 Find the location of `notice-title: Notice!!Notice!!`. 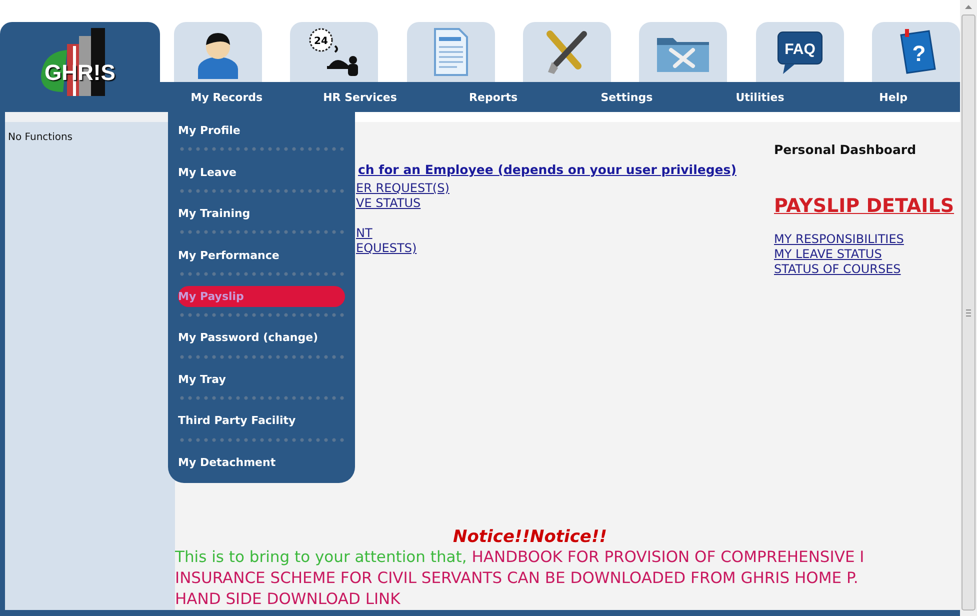

notice-title: Notice!!Notice!! is located at coordinates (530, 537).